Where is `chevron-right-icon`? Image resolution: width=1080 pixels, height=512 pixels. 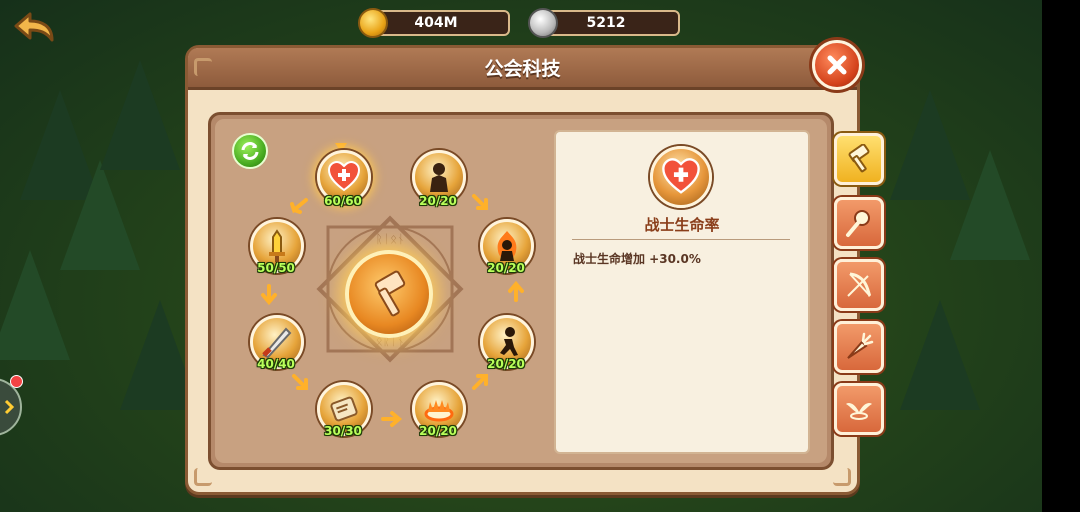 chevron-right-icon is located at coordinates (9, 407).